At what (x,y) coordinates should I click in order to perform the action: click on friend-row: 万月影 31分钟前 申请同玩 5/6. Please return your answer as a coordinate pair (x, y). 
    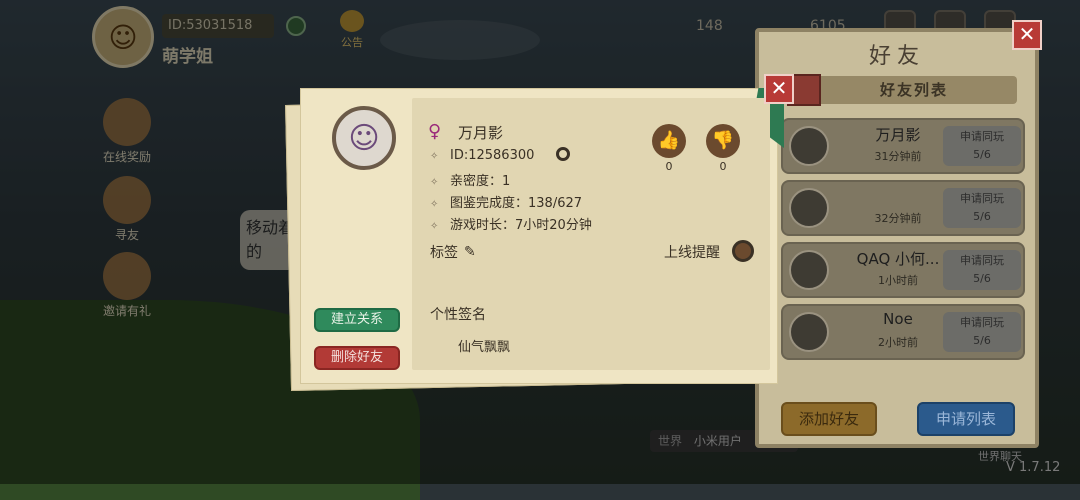
    Looking at the image, I should click on (903, 146).